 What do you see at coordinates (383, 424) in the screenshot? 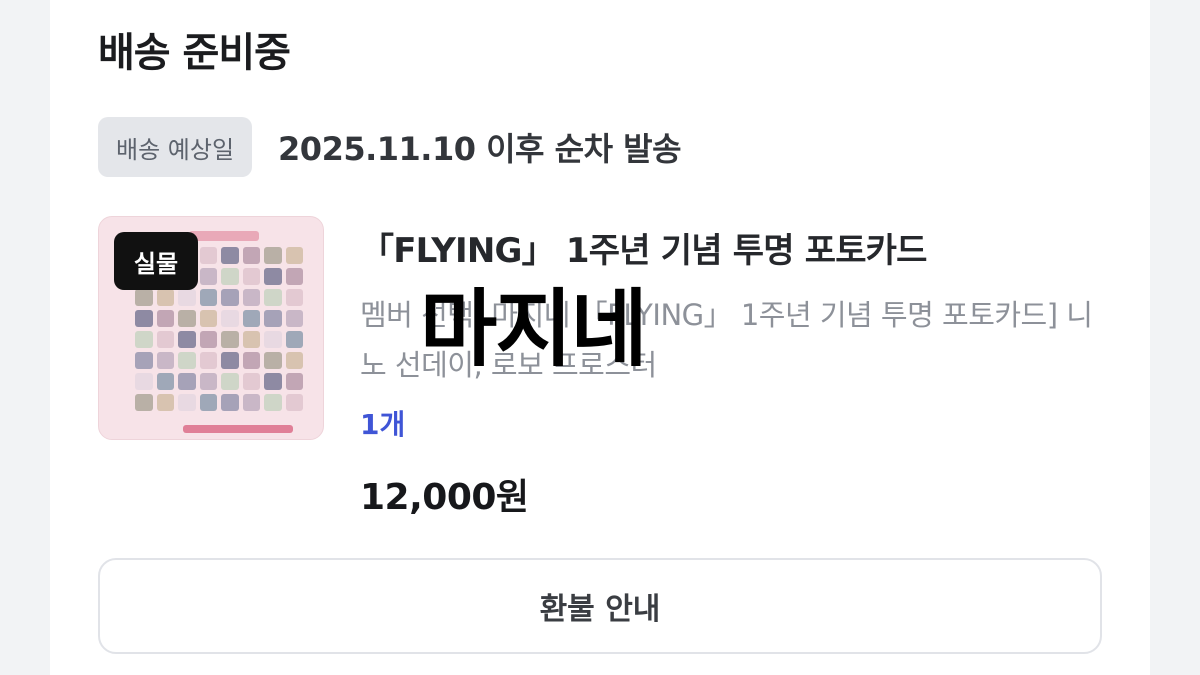
I see `product-quantity: 1개` at bounding box center [383, 424].